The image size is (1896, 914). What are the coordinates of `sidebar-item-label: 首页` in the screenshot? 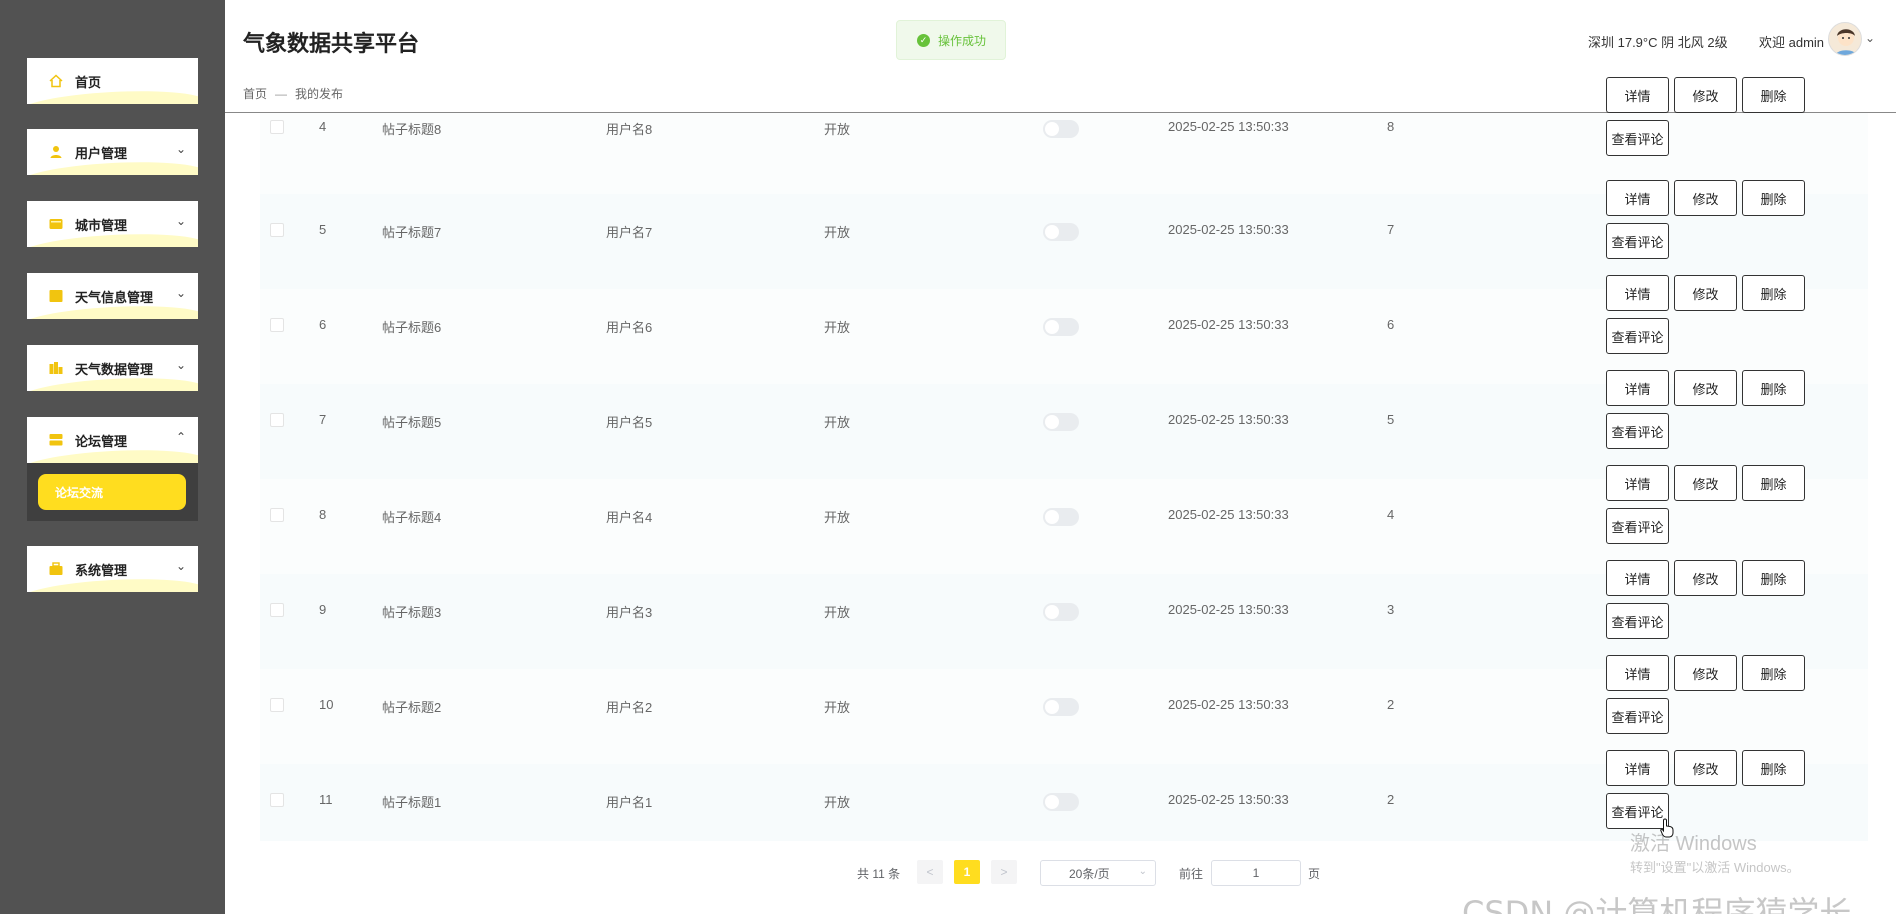 It's located at (88, 82).